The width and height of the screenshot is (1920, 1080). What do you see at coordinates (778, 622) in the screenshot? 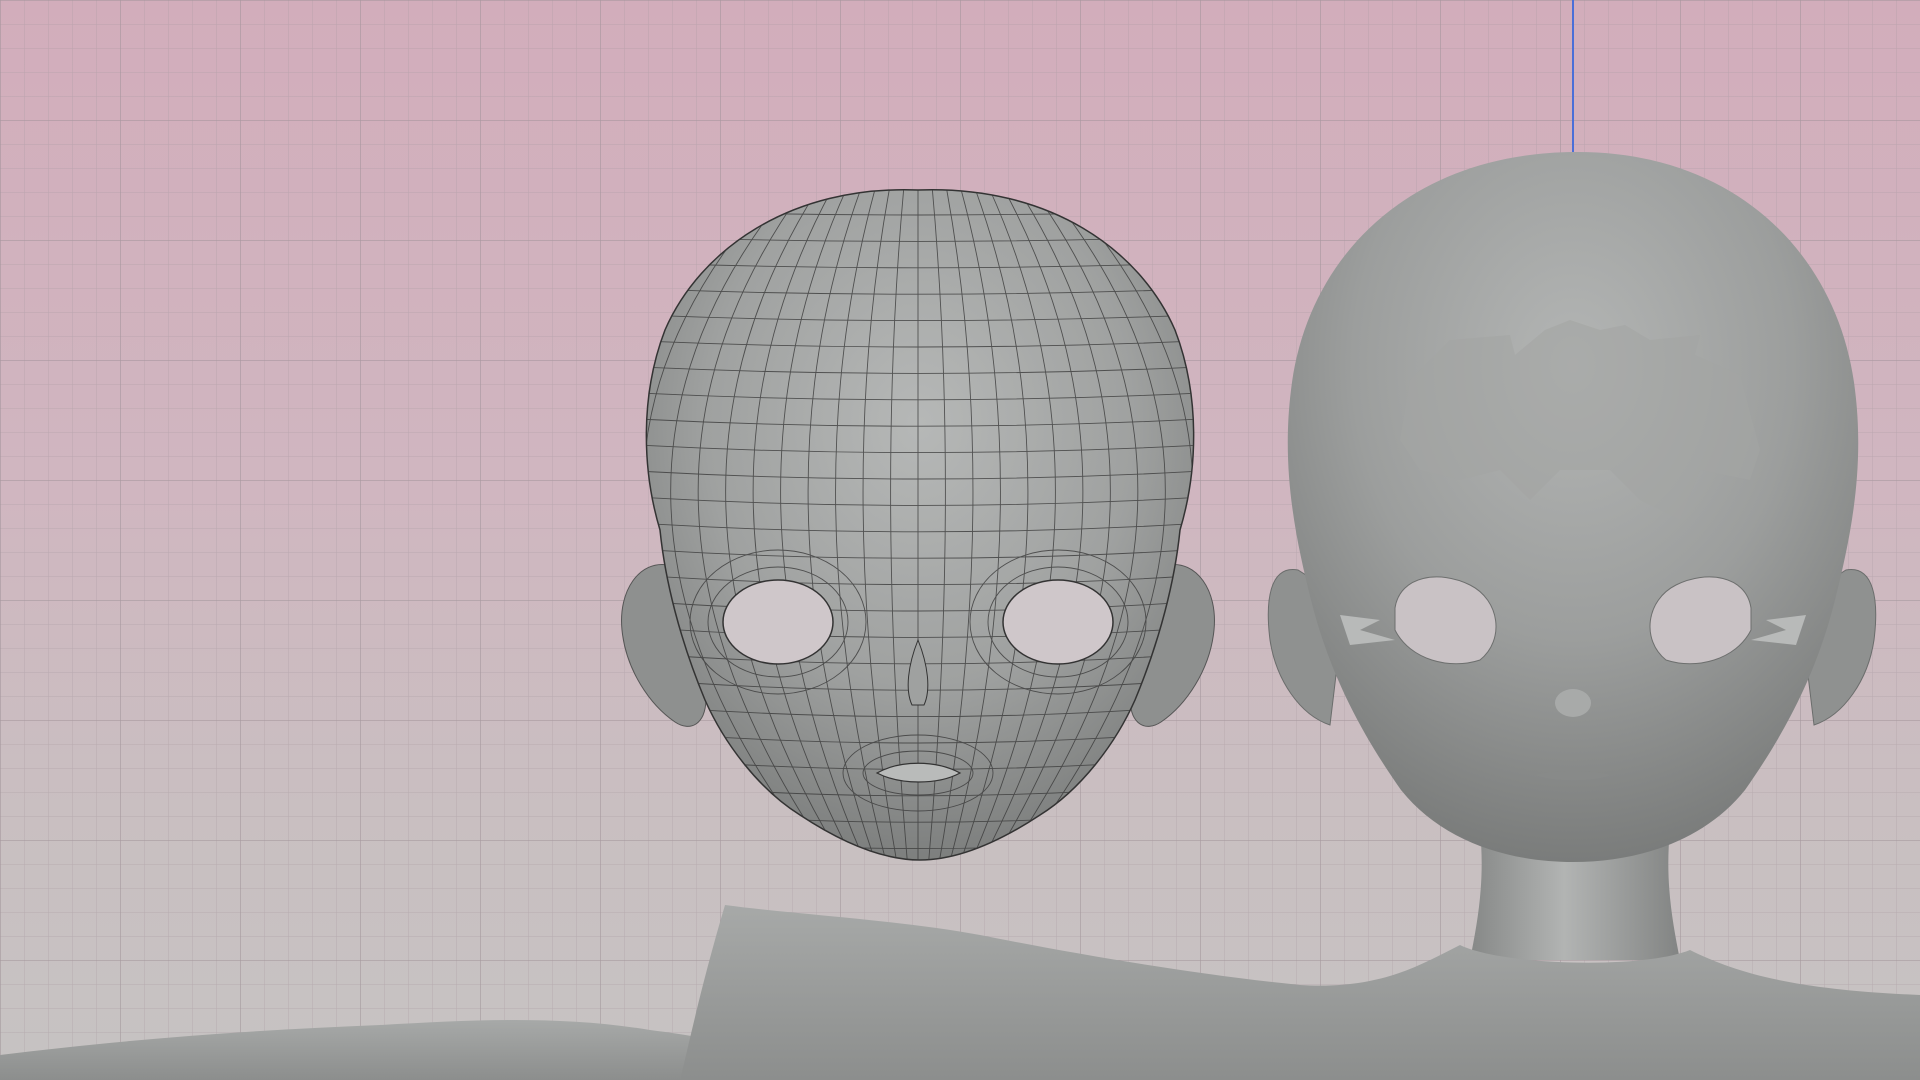
I see `left-eye-socket` at bounding box center [778, 622].